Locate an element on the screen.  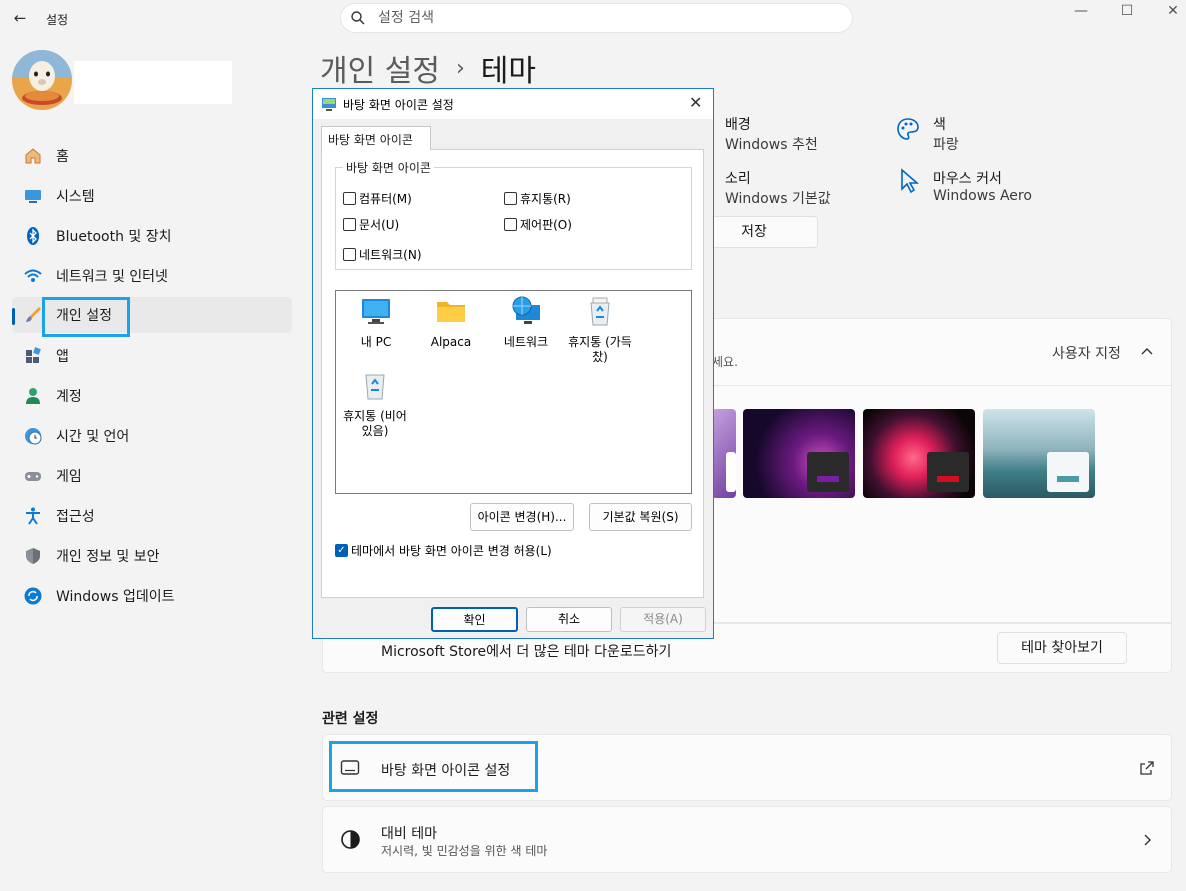
avatar is located at coordinates (42, 80).